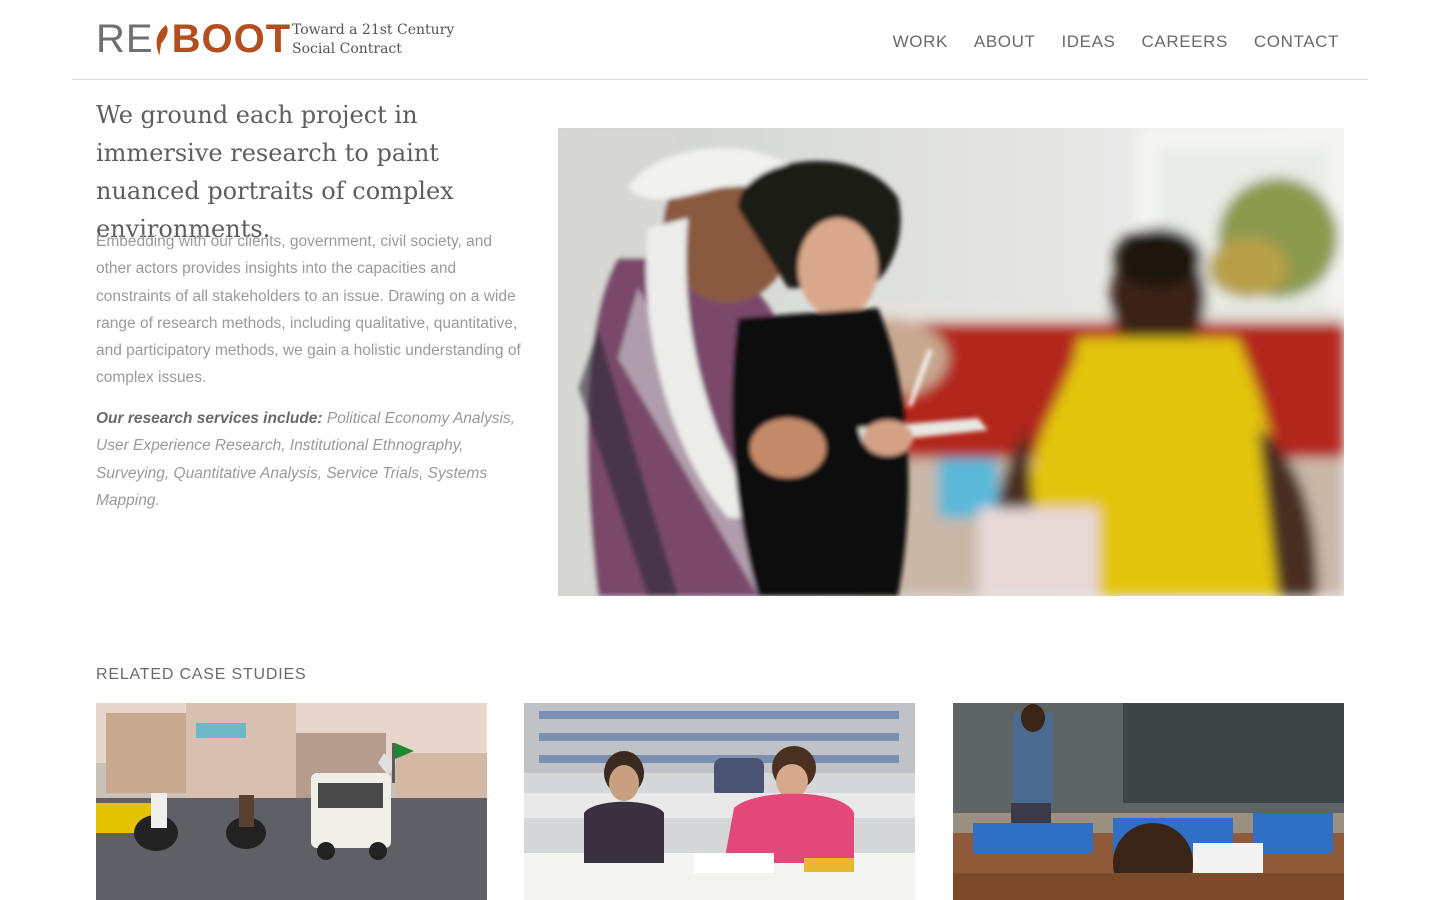 This screenshot has height=900, width=1440. I want to click on nav-about: ABOUT, so click(1005, 42).